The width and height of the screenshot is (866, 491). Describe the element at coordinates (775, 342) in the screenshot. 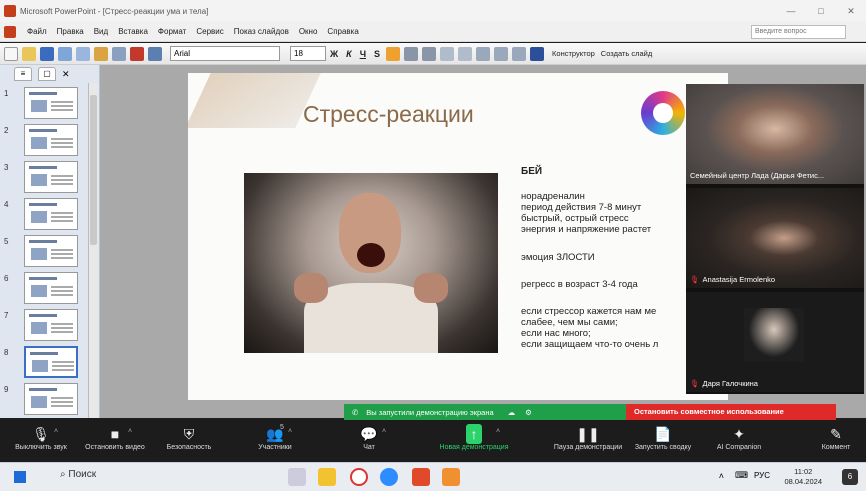

I see `video-tile-3: 🎙 Даря Галочкина` at that location.